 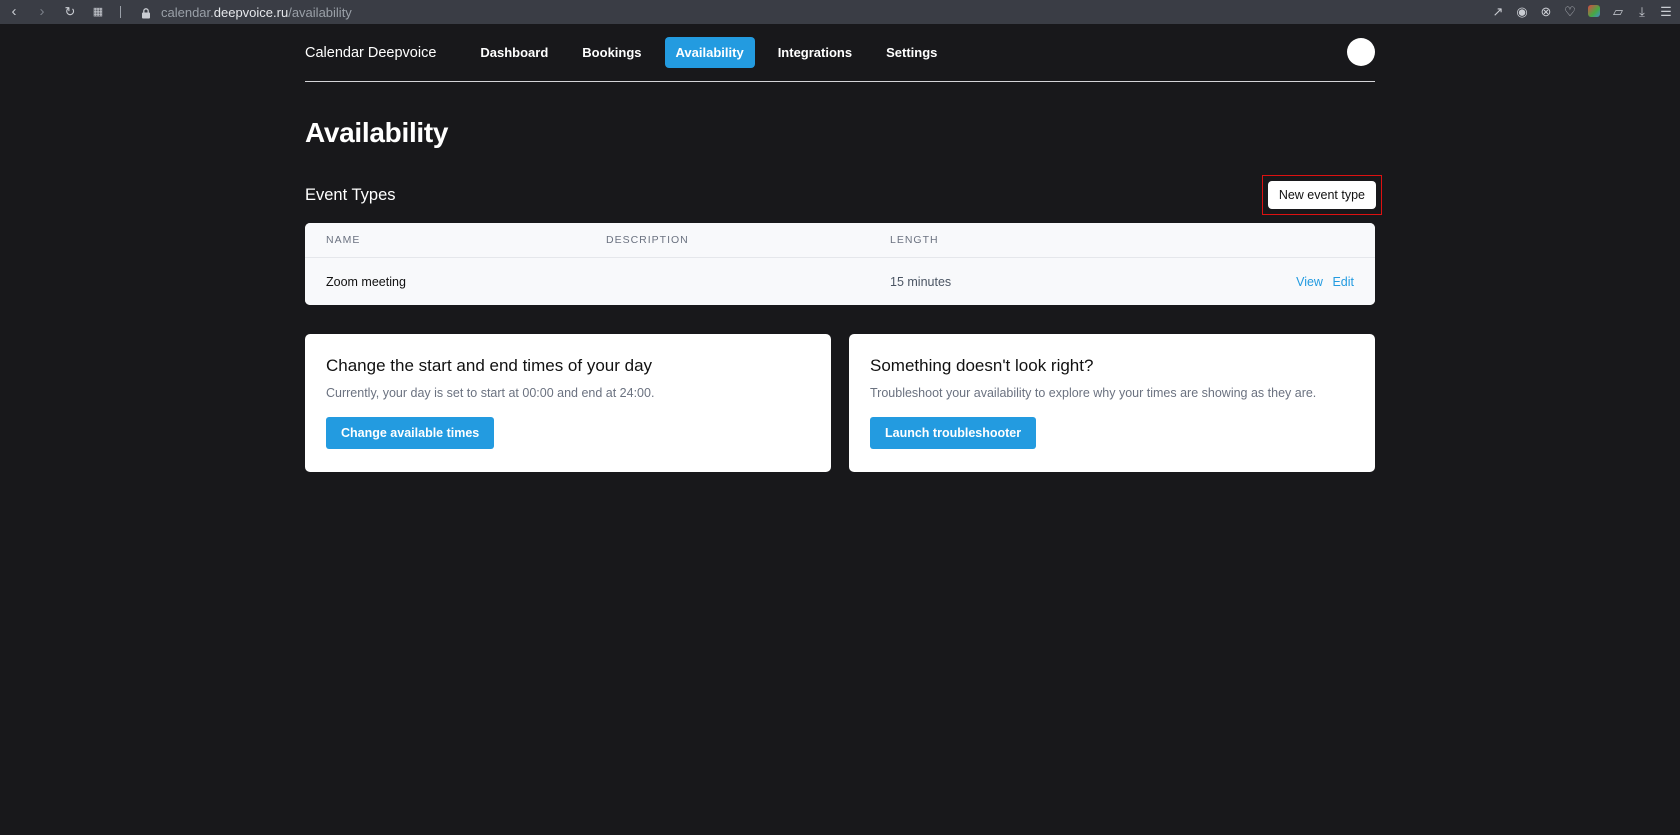 I want to click on nav-dashboard: Dashboard, so click(x=514, y=52).